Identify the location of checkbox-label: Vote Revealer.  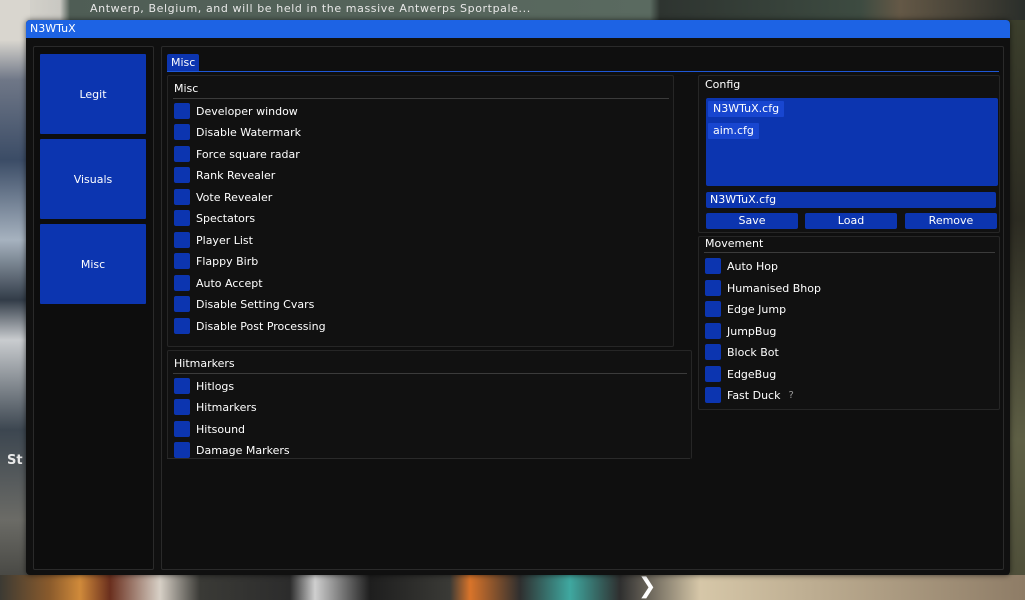
(234, 197).